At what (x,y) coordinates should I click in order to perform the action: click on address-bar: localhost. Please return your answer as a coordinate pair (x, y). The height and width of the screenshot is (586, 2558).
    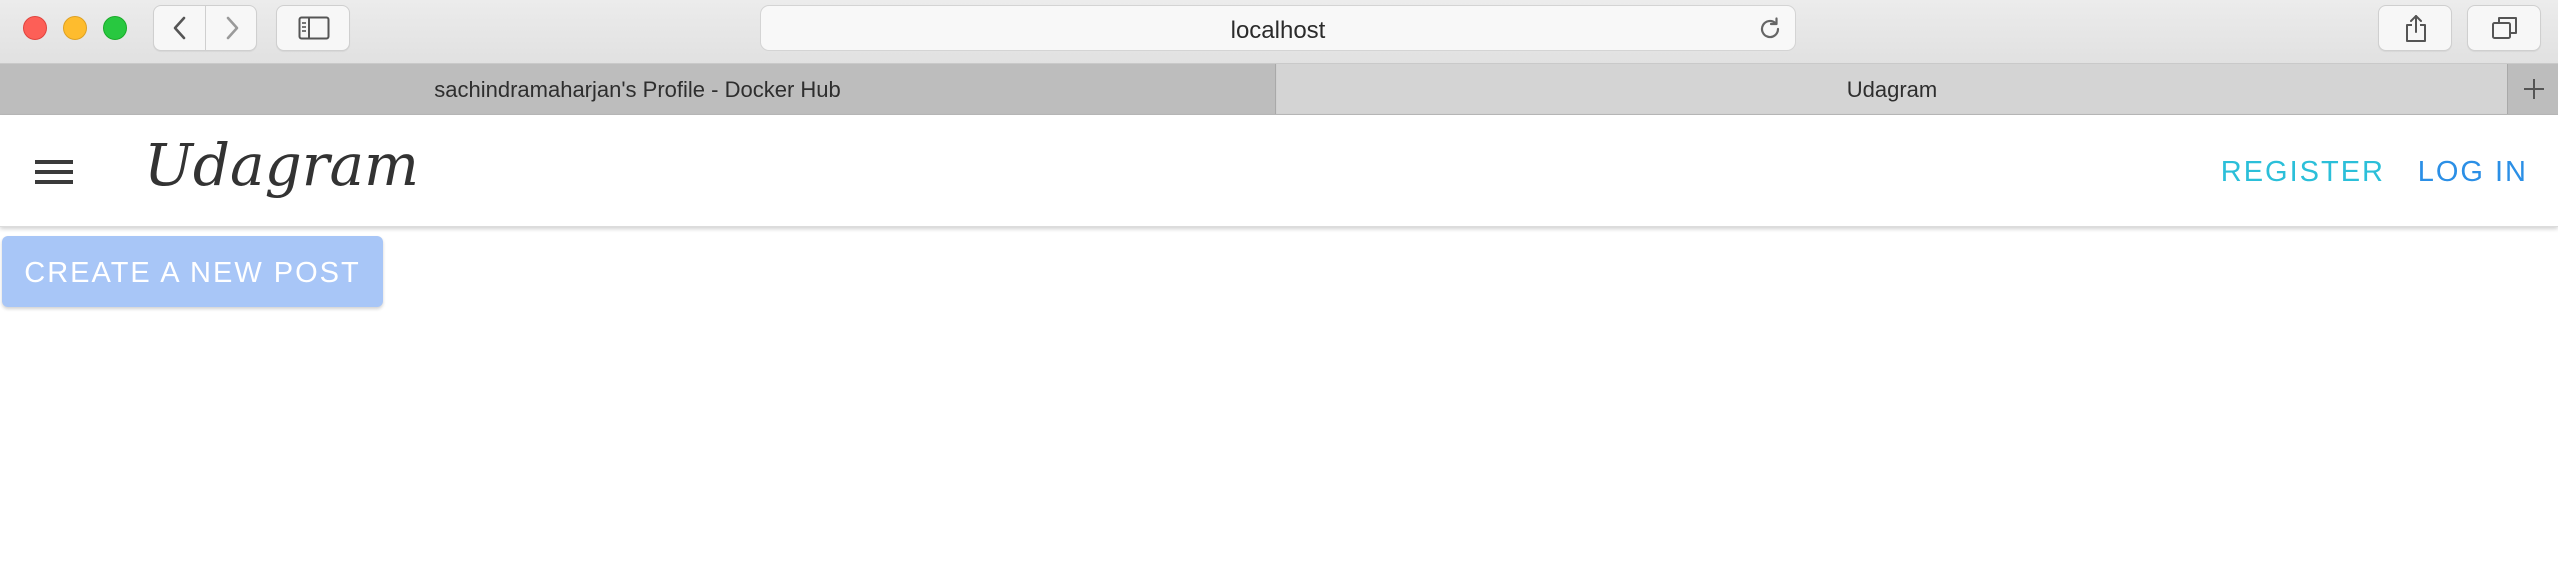
    Looking at the image, I should click on (1278, 28).